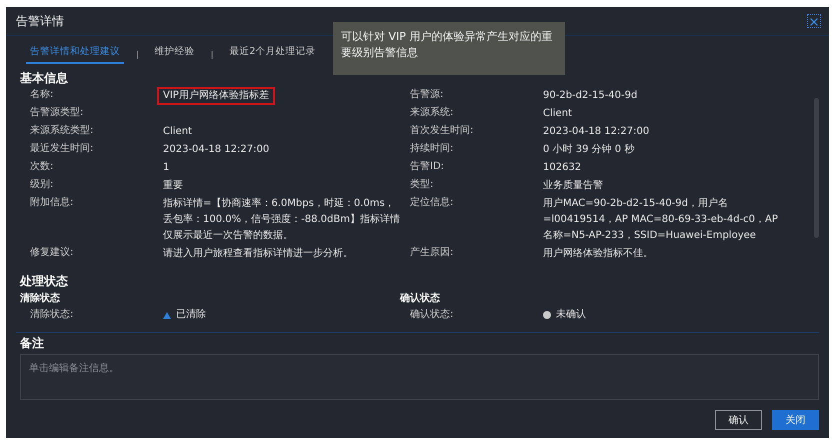  What do you see at coordinates (42, 167) in the screenshot?
I see `field-label: 次数:` at bounding box center [42, 167].